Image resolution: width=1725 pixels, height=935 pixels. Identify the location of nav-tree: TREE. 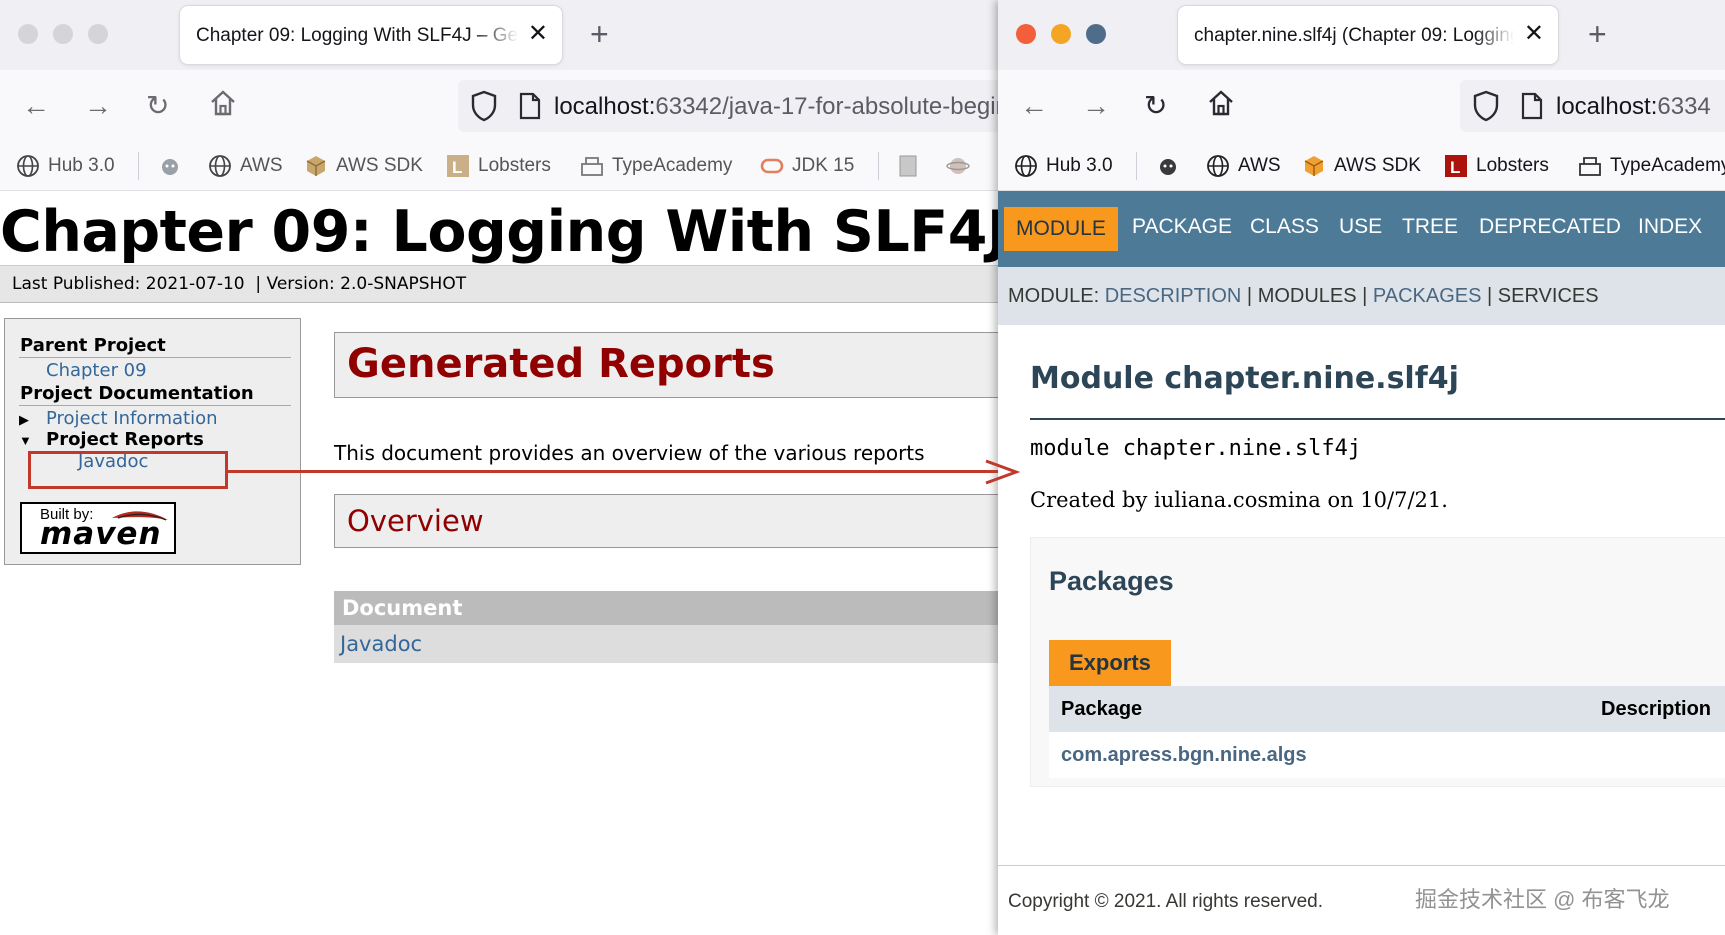
(1430, 227).